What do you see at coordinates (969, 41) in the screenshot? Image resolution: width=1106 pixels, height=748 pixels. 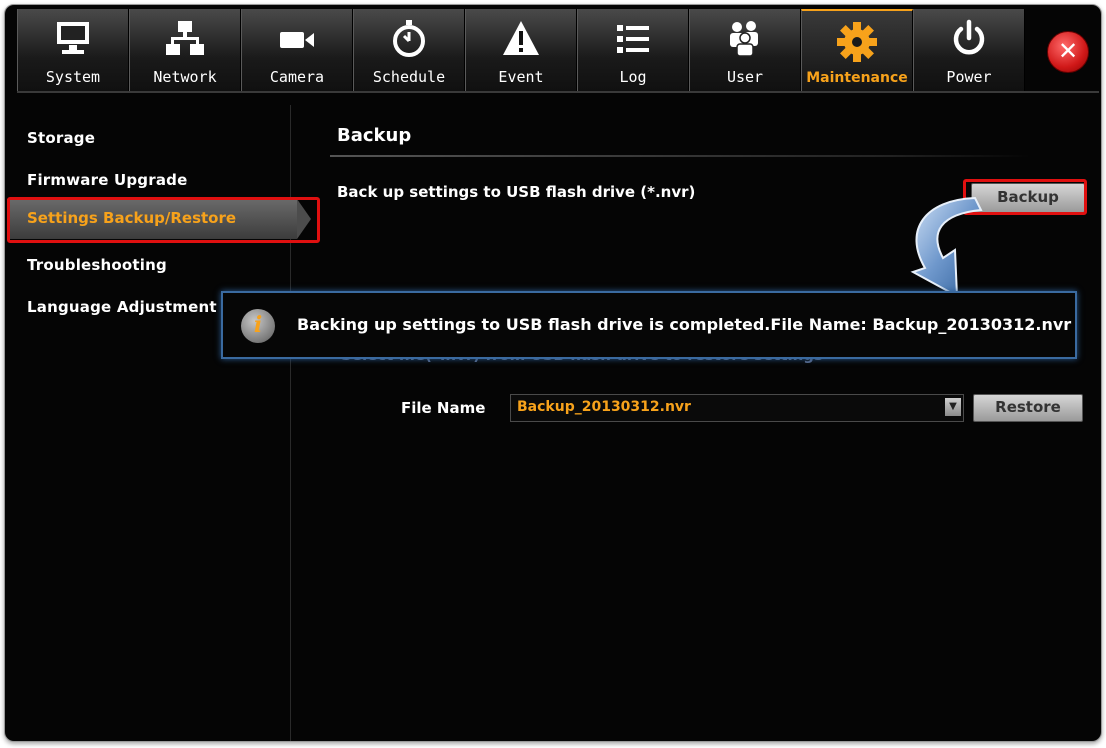 I see `power-icon` at bounding box center [969, 41].